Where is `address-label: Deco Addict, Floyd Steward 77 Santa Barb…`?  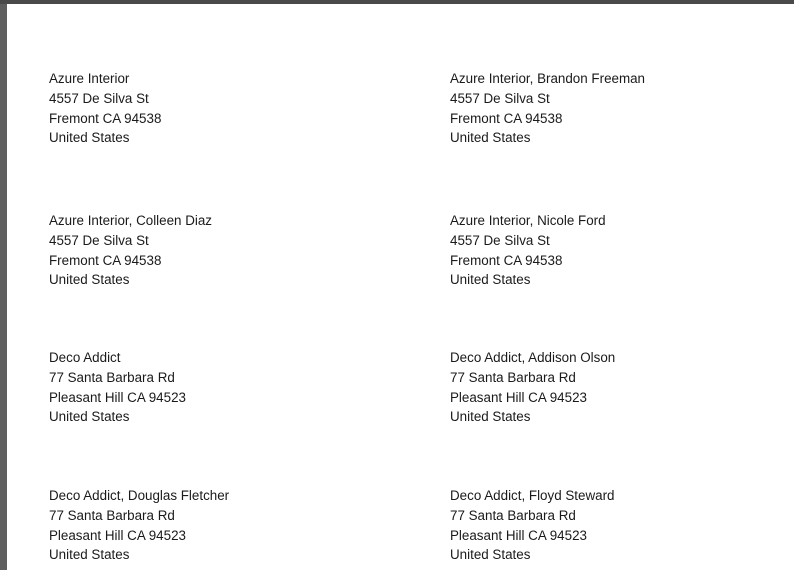
address-label: Deco Addict, Floyd Steward 77 Santa Barb… is located at coordinates (532, 525).